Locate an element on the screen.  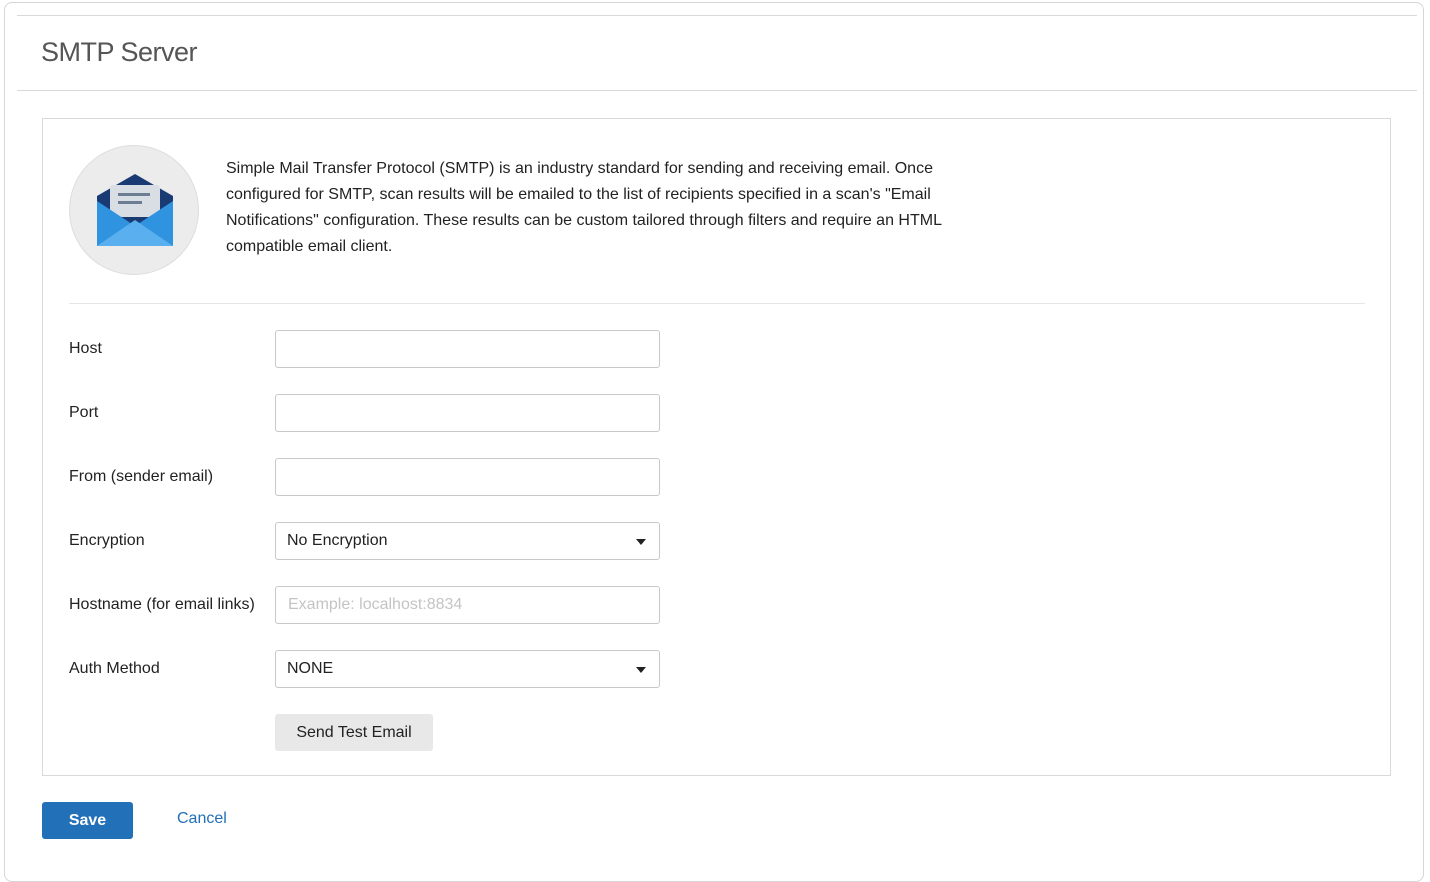
envelope-icon is located at coordinates (135, 210).